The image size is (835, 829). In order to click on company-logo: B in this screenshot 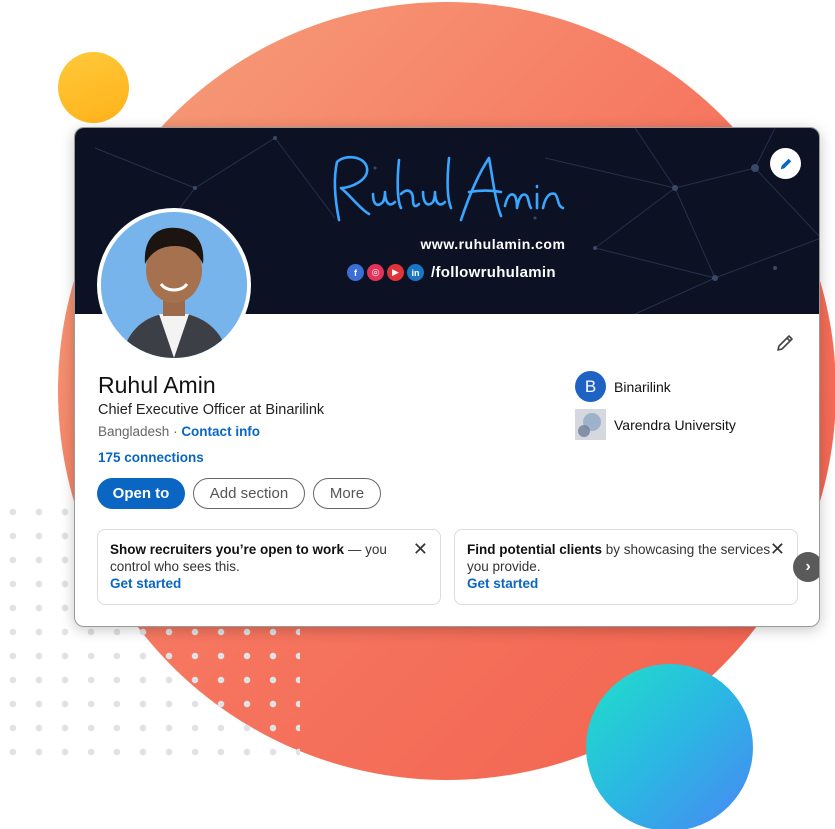, I will do `click(590, 386)`.